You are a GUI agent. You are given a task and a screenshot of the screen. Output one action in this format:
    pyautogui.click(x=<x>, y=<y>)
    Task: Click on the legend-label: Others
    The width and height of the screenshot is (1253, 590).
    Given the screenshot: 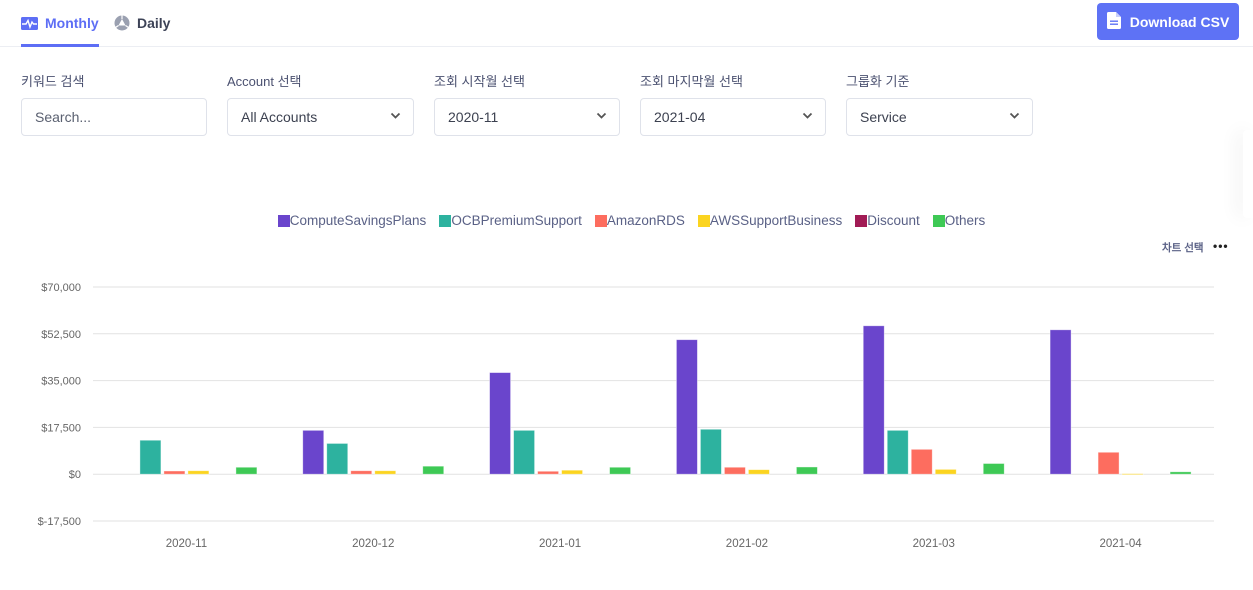 What is the action you would take?
    pyautogui.click(x=965, y=220)
    